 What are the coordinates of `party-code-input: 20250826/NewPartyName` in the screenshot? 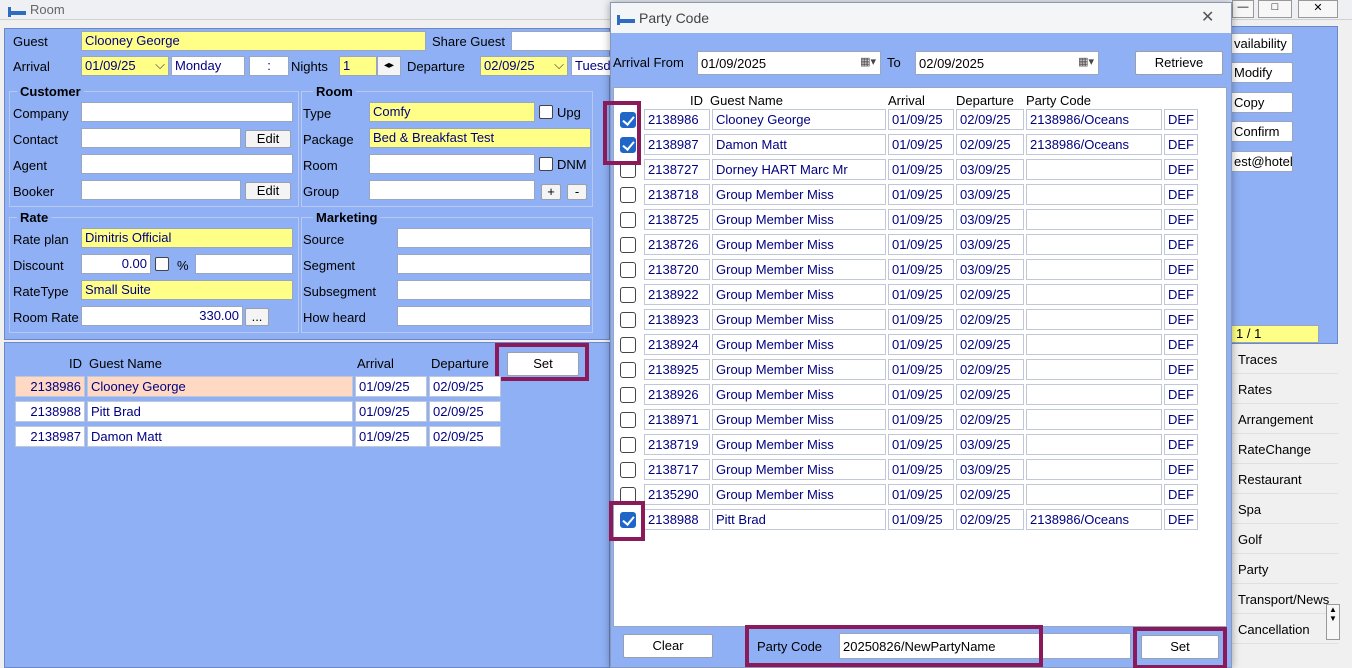 It's located at (985, 646).